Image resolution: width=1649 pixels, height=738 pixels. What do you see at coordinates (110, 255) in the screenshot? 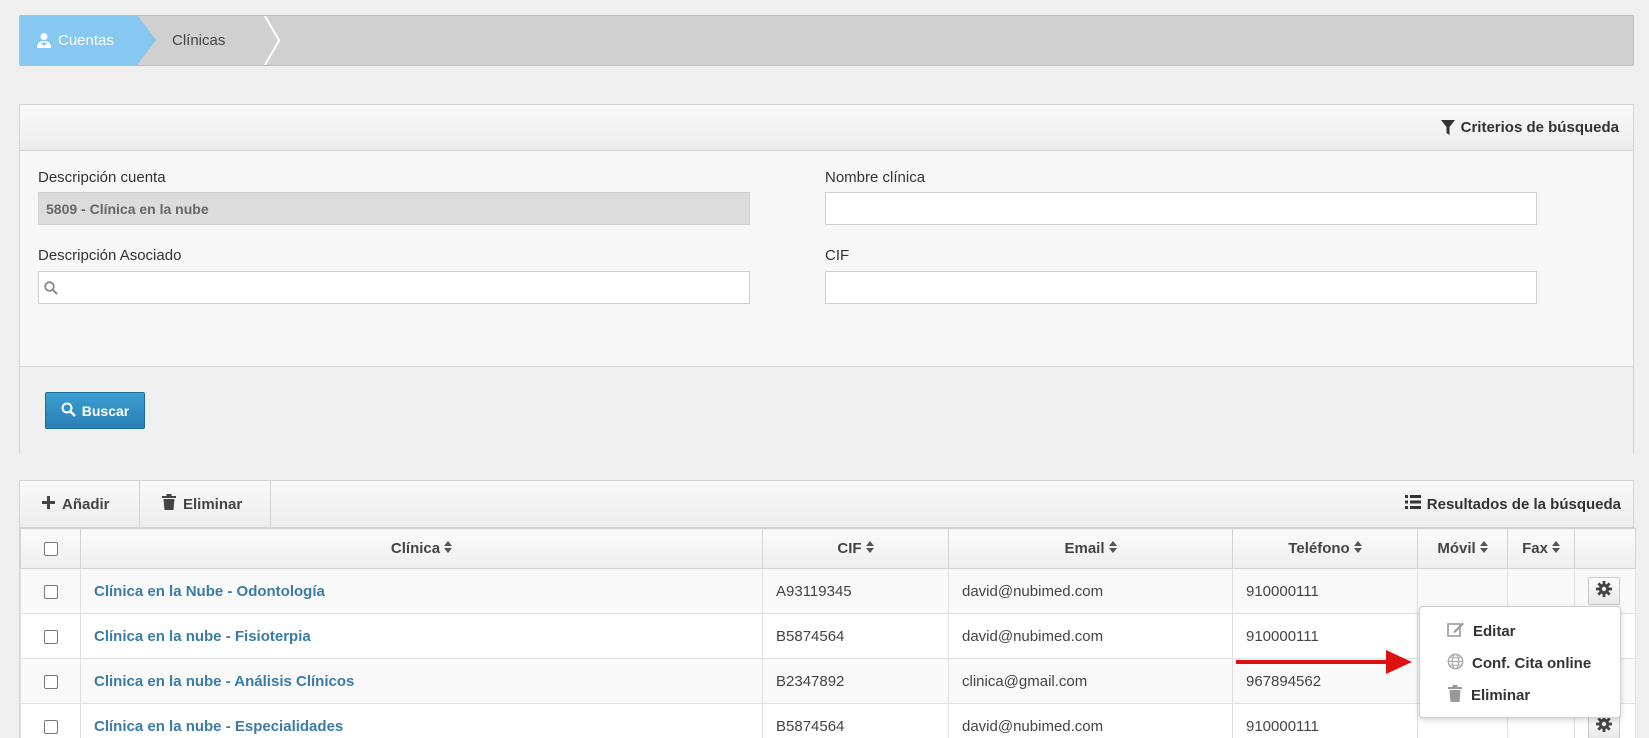
I see `descripcion-asociado-label: Descripción Asociado` at bounding box center [110, 255].